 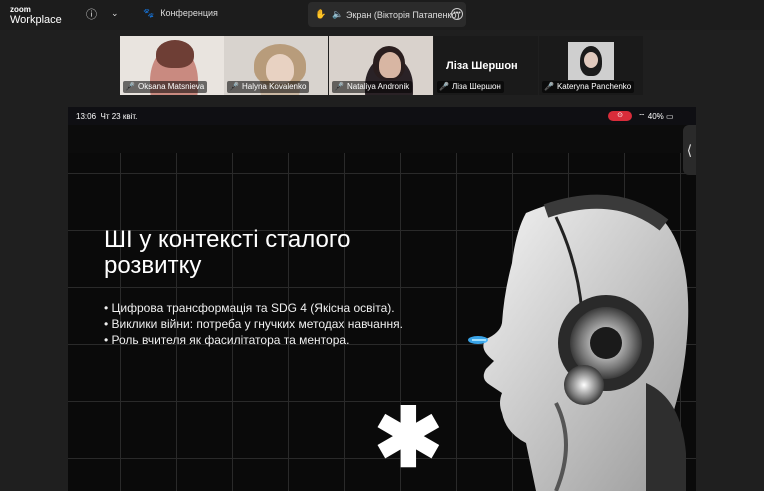 What do you see at coordinates (175, 54) in the screenshot?
I see `participant-hair` at bounding box center [175, 54].